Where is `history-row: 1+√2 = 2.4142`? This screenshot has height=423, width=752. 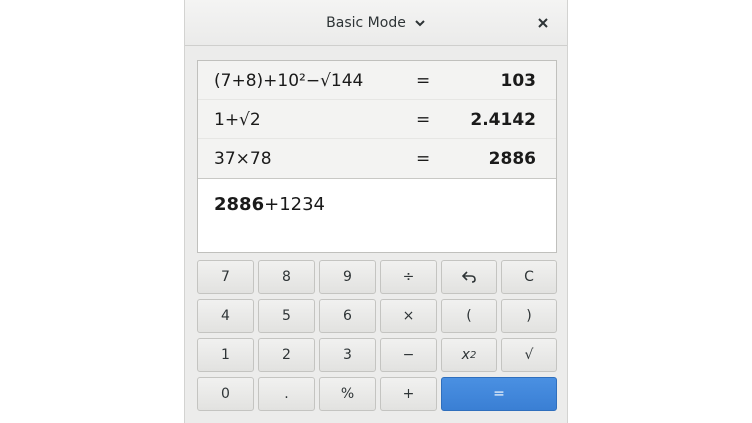
history-row: 1+√2 = 2.4142 is located at coordinates (377, 119).